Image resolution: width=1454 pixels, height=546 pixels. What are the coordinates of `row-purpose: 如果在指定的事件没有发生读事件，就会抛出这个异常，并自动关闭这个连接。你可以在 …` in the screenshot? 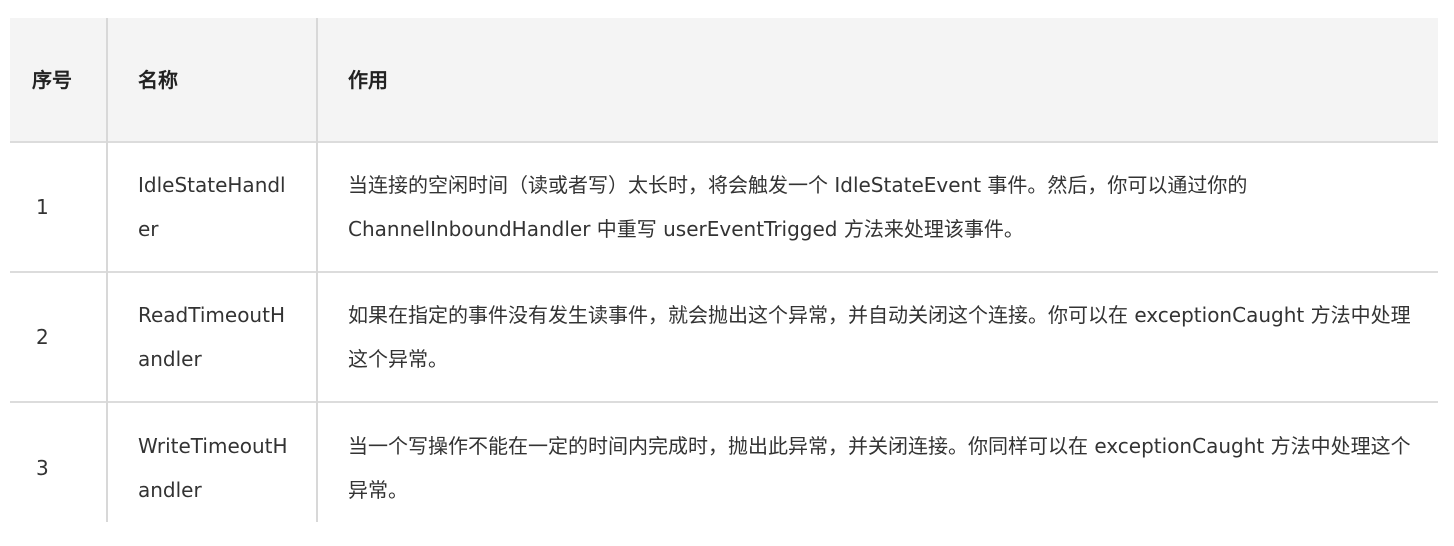 It's located at (879, 337).